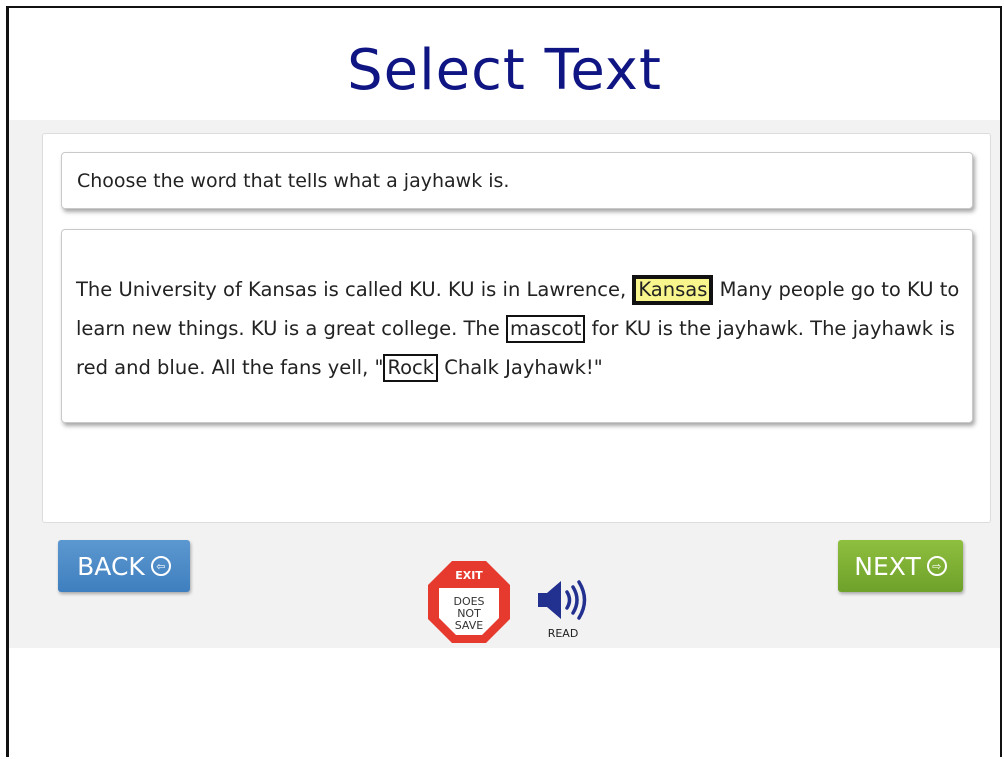 This screenshot has height=759, width=1004. I want to click on passage-text-segment: Chalk Jayhawk!", so click(523, 367).